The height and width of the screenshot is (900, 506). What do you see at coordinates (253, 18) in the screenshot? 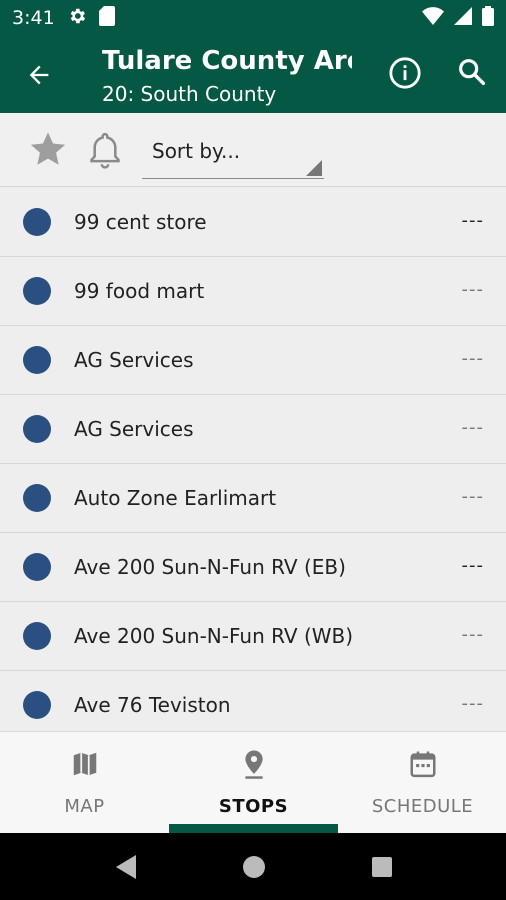
I see `status-bar: 3:41` at bounding box center [253, 18].